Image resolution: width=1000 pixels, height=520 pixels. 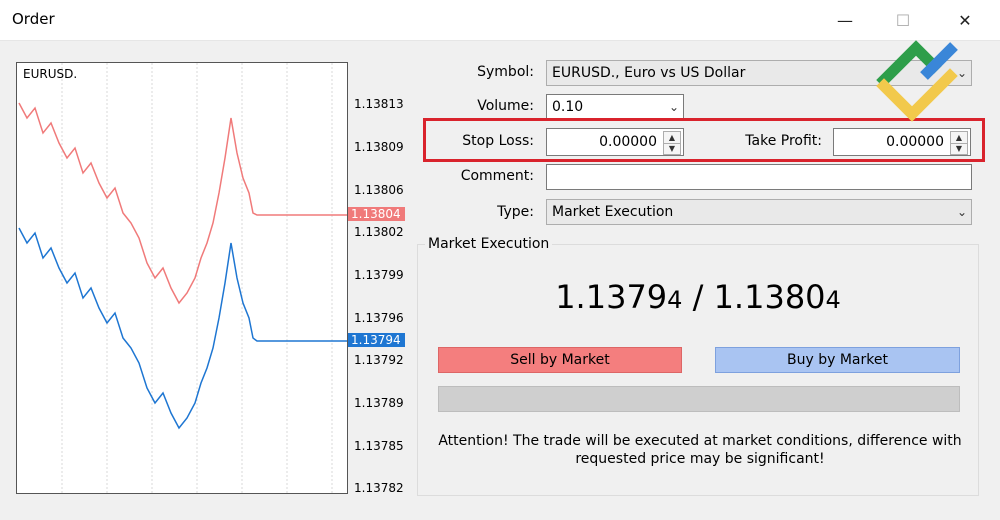 I want to click on bid-price-main: 1.1379, so click(x=611, y=297).